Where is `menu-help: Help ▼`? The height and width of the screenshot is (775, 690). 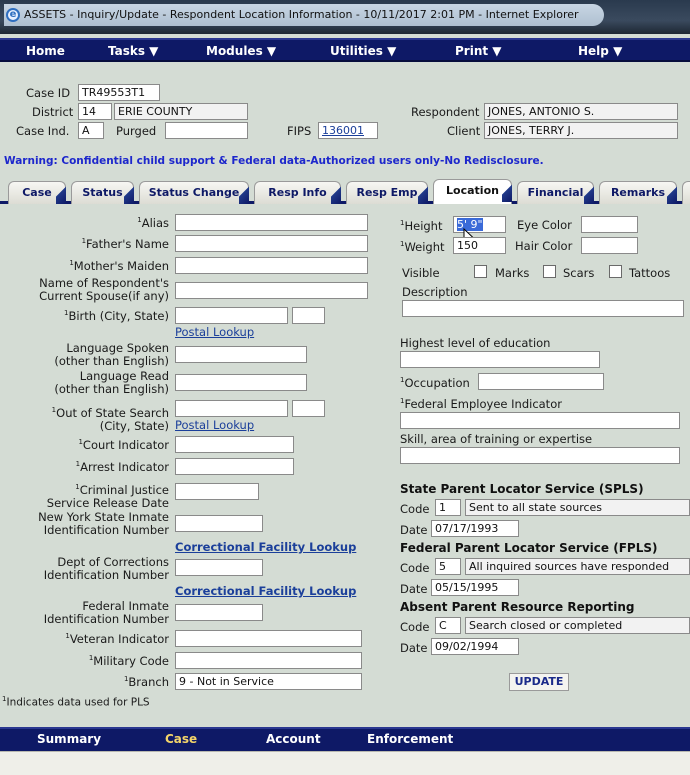 menu-help: Help ▼ is located at coordinates (600, 51).